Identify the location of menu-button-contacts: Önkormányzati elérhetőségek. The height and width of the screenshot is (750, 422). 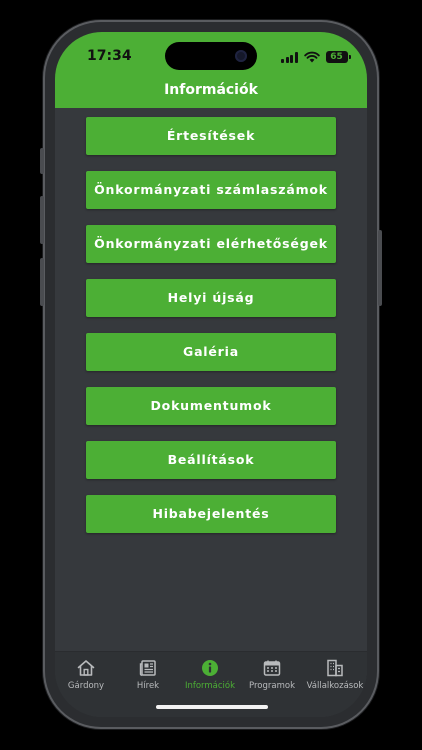
(211, 244).